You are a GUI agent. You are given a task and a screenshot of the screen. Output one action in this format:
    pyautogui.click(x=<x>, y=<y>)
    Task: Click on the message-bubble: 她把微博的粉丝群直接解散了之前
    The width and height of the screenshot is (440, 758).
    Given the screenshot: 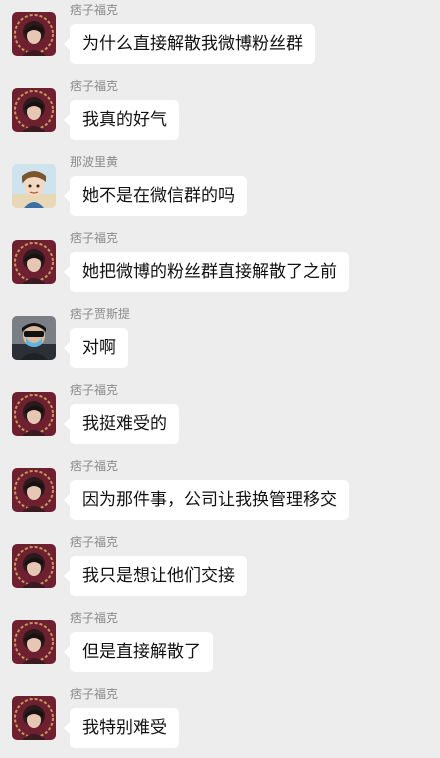 What is the action you would take?
    pyautogui.click(x=206, y=272)
    